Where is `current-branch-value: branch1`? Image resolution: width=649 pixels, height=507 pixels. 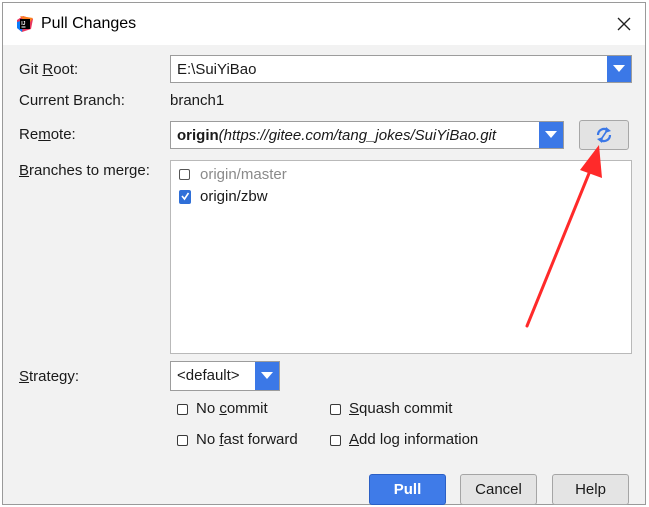 current-branch-value: branch1 is located at coordinates (197, 100).